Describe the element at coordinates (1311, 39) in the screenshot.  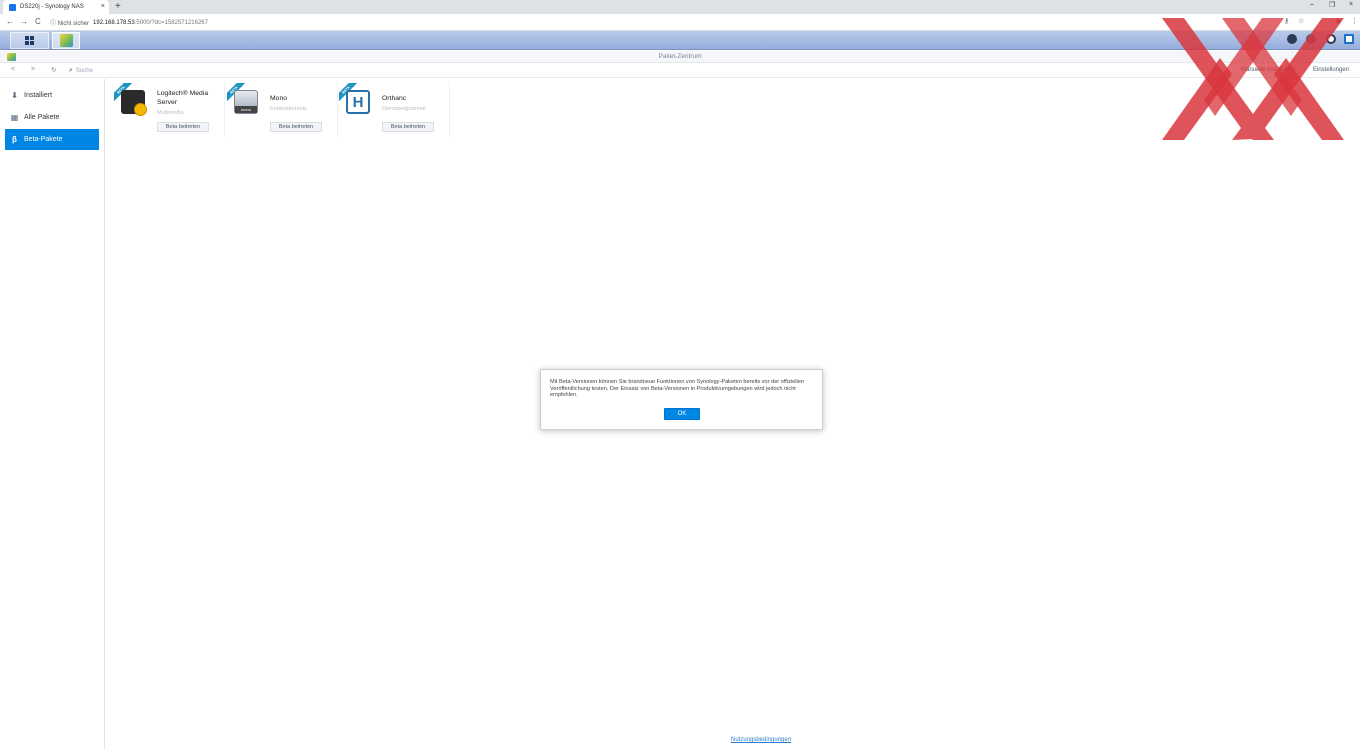
I see `user-icon` at that location.